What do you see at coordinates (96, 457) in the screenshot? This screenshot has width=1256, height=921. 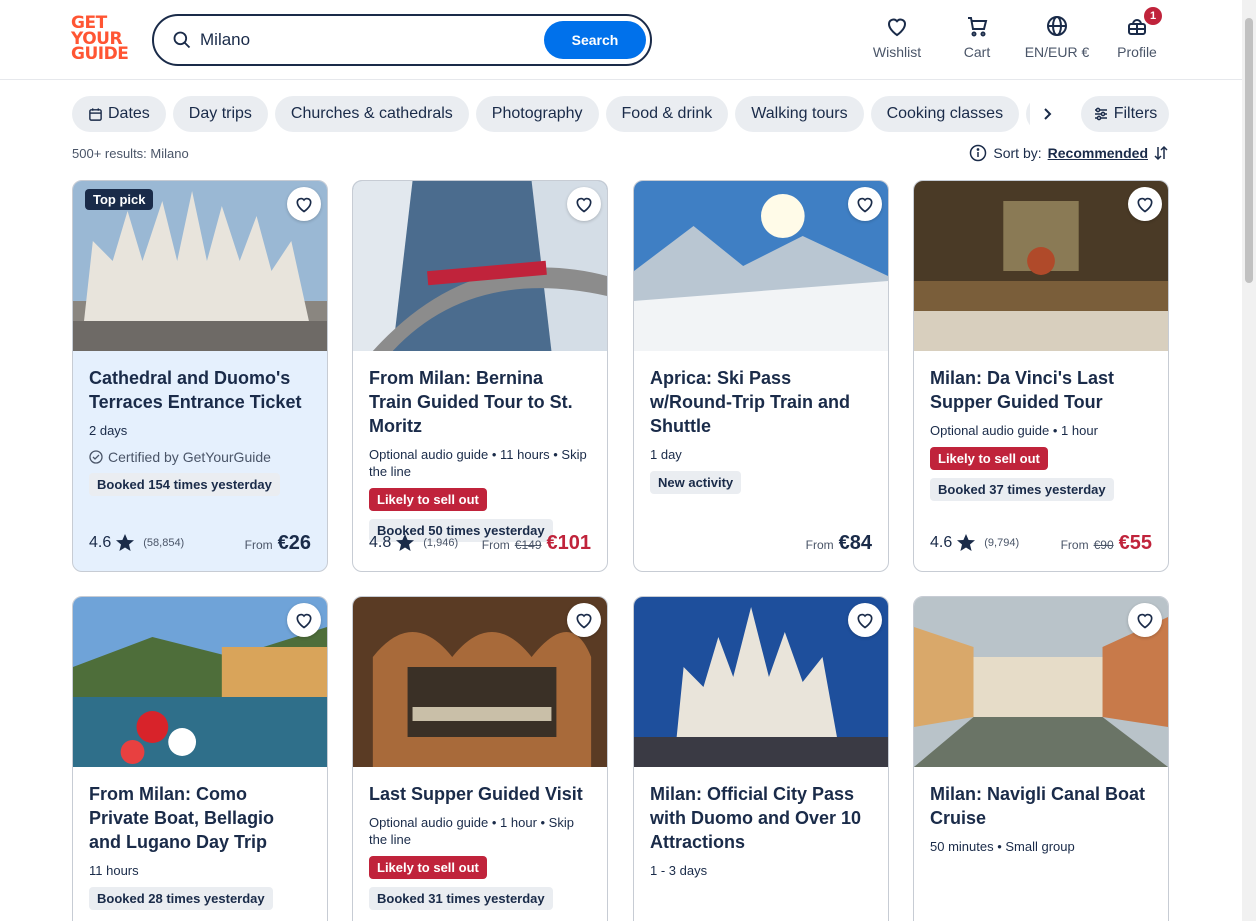 I see `certified-icon` at bounding box center [96, 457].